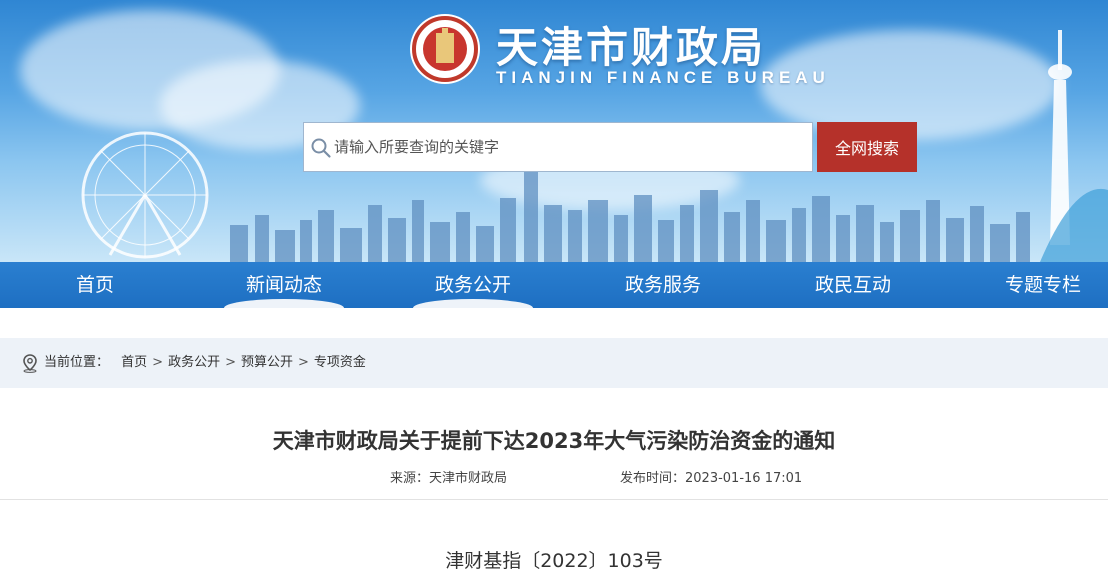 The image size is (1108, 579). I want to click on breadcrumb: 当前位置： 首页 > 政务公开 > 预算公开 > 专项资金, so click(554, 363).